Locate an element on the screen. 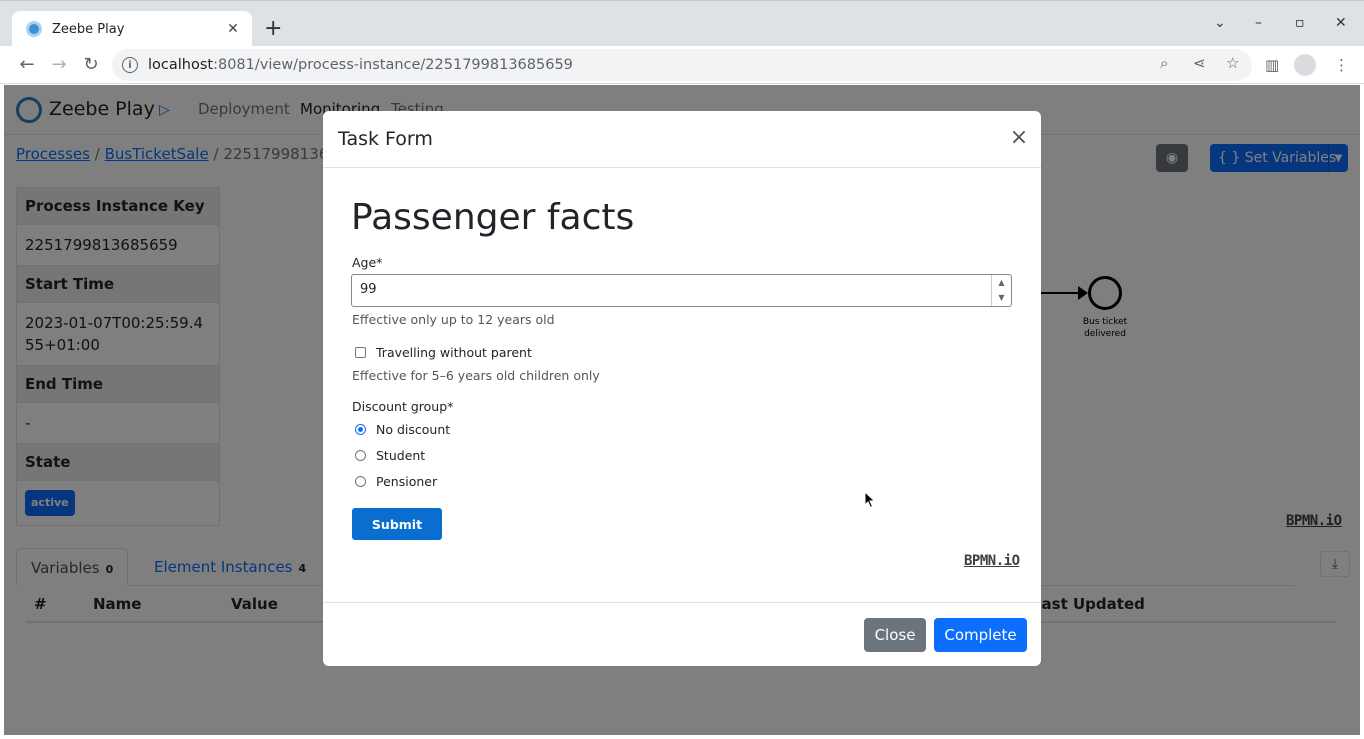 This screenshot has width=1364, height=739. profile-avatar-icon is located at coordinates (1305, 65).